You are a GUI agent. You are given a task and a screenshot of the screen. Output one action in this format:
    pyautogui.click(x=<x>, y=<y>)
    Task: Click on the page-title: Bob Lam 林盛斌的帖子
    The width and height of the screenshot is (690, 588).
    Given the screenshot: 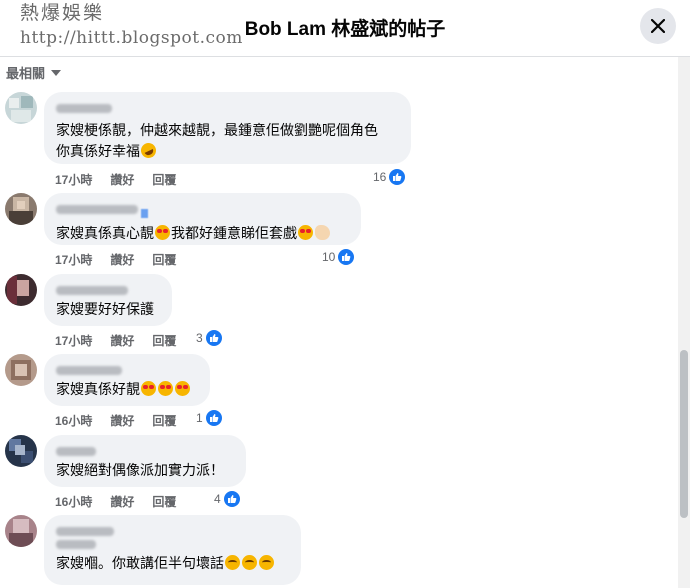 What is the action you would take?
    pyautogui.click(x=345, y=29)
    